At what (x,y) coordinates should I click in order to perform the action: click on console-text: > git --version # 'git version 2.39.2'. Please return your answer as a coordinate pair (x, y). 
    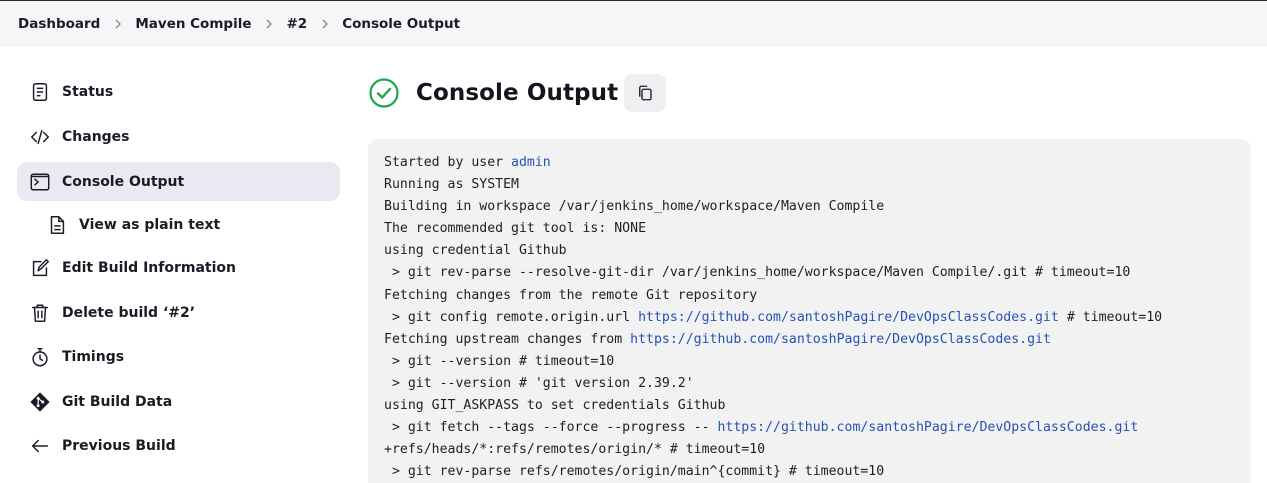
    Looking at the image, I should click on (539, 383).